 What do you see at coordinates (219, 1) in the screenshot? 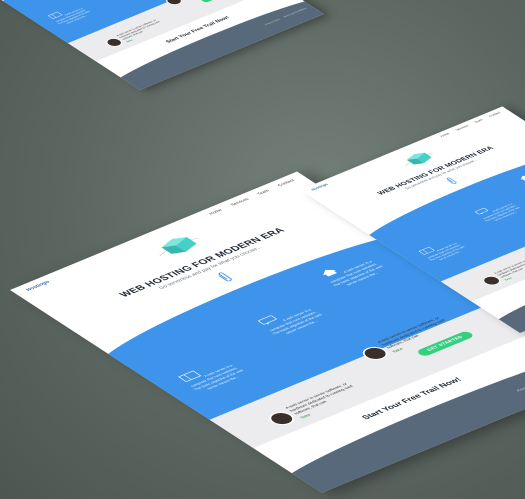
I see `get-started-button: GET STARTED` at bounding box center [219, 1].